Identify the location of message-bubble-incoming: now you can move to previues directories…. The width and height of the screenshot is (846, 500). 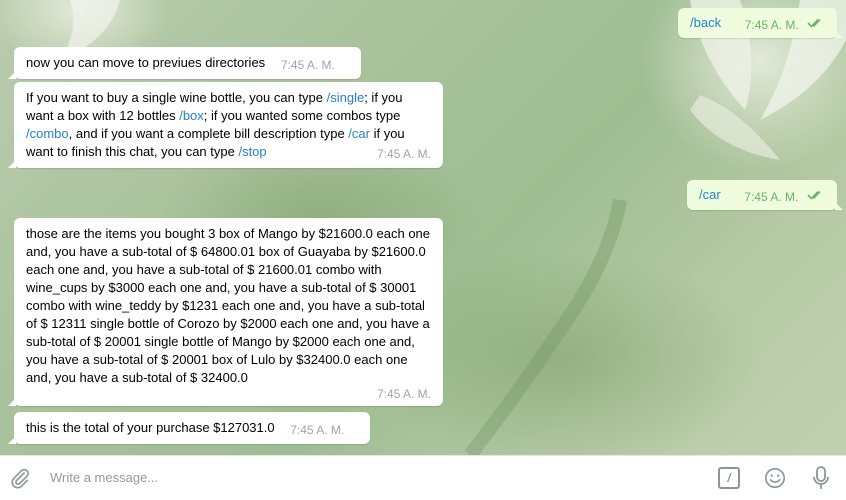
(184, 63).